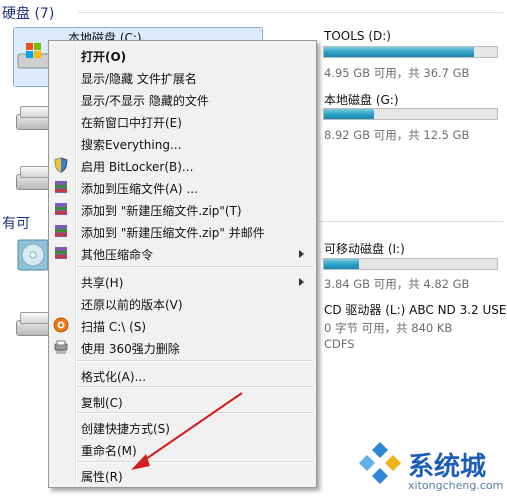  I want to click on watermark-url: xitongcheng.com, so click(456, 485).